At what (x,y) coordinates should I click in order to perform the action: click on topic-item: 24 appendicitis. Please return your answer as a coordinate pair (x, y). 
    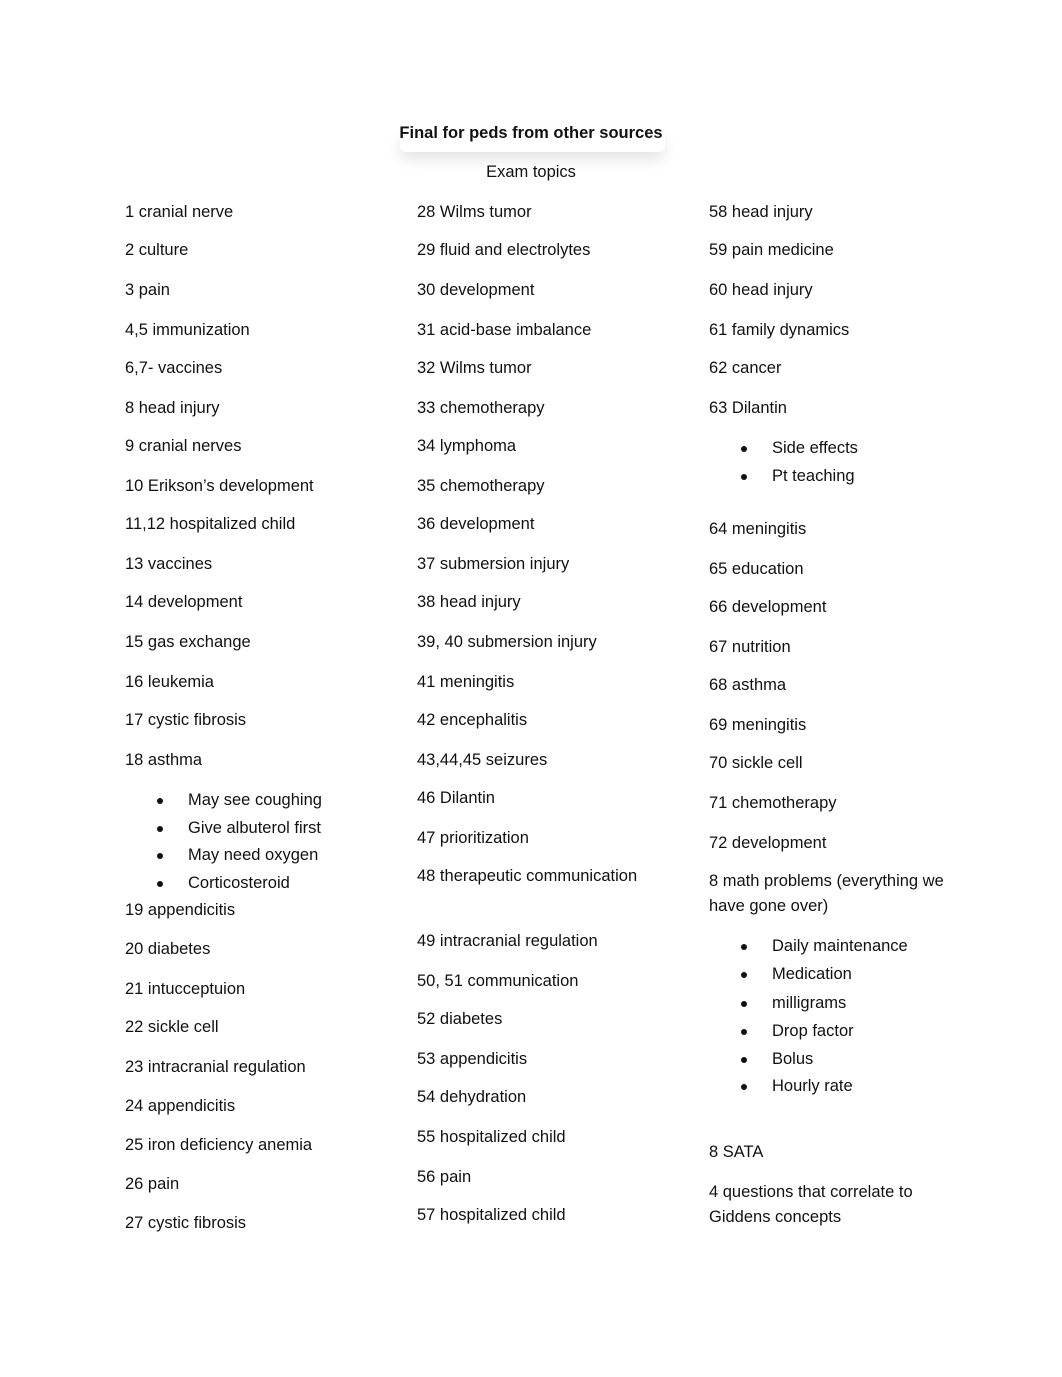
    Looking at the image, I should click on (180, 1106).